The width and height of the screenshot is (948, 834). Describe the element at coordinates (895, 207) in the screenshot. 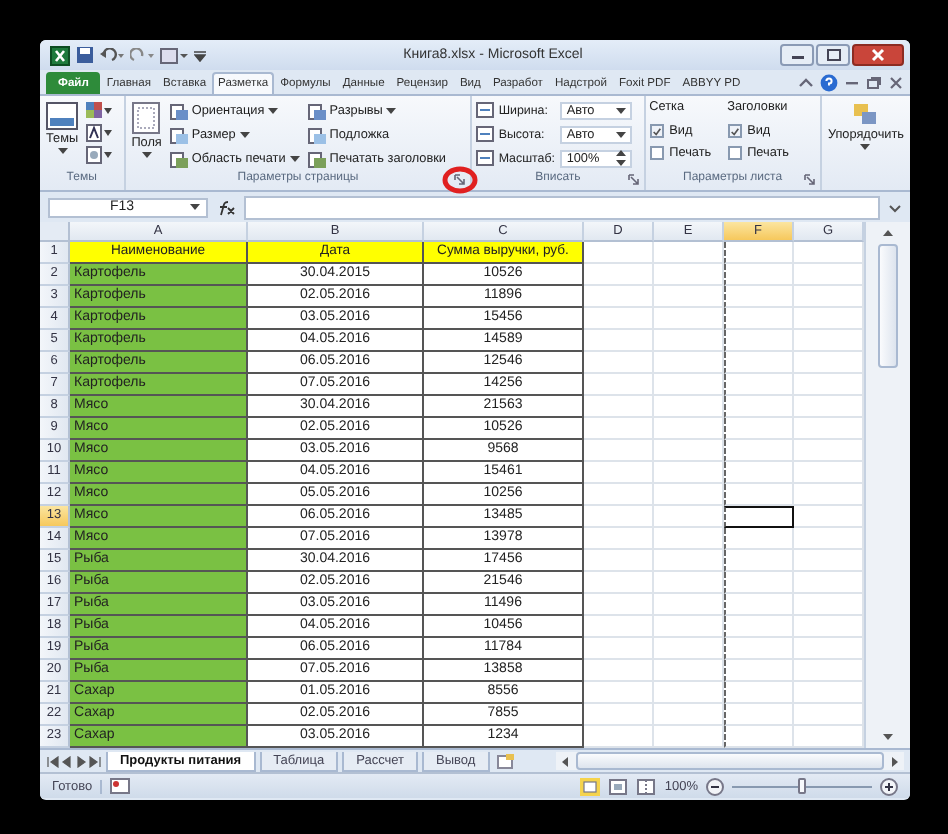

I see `expand-icon` at that location.